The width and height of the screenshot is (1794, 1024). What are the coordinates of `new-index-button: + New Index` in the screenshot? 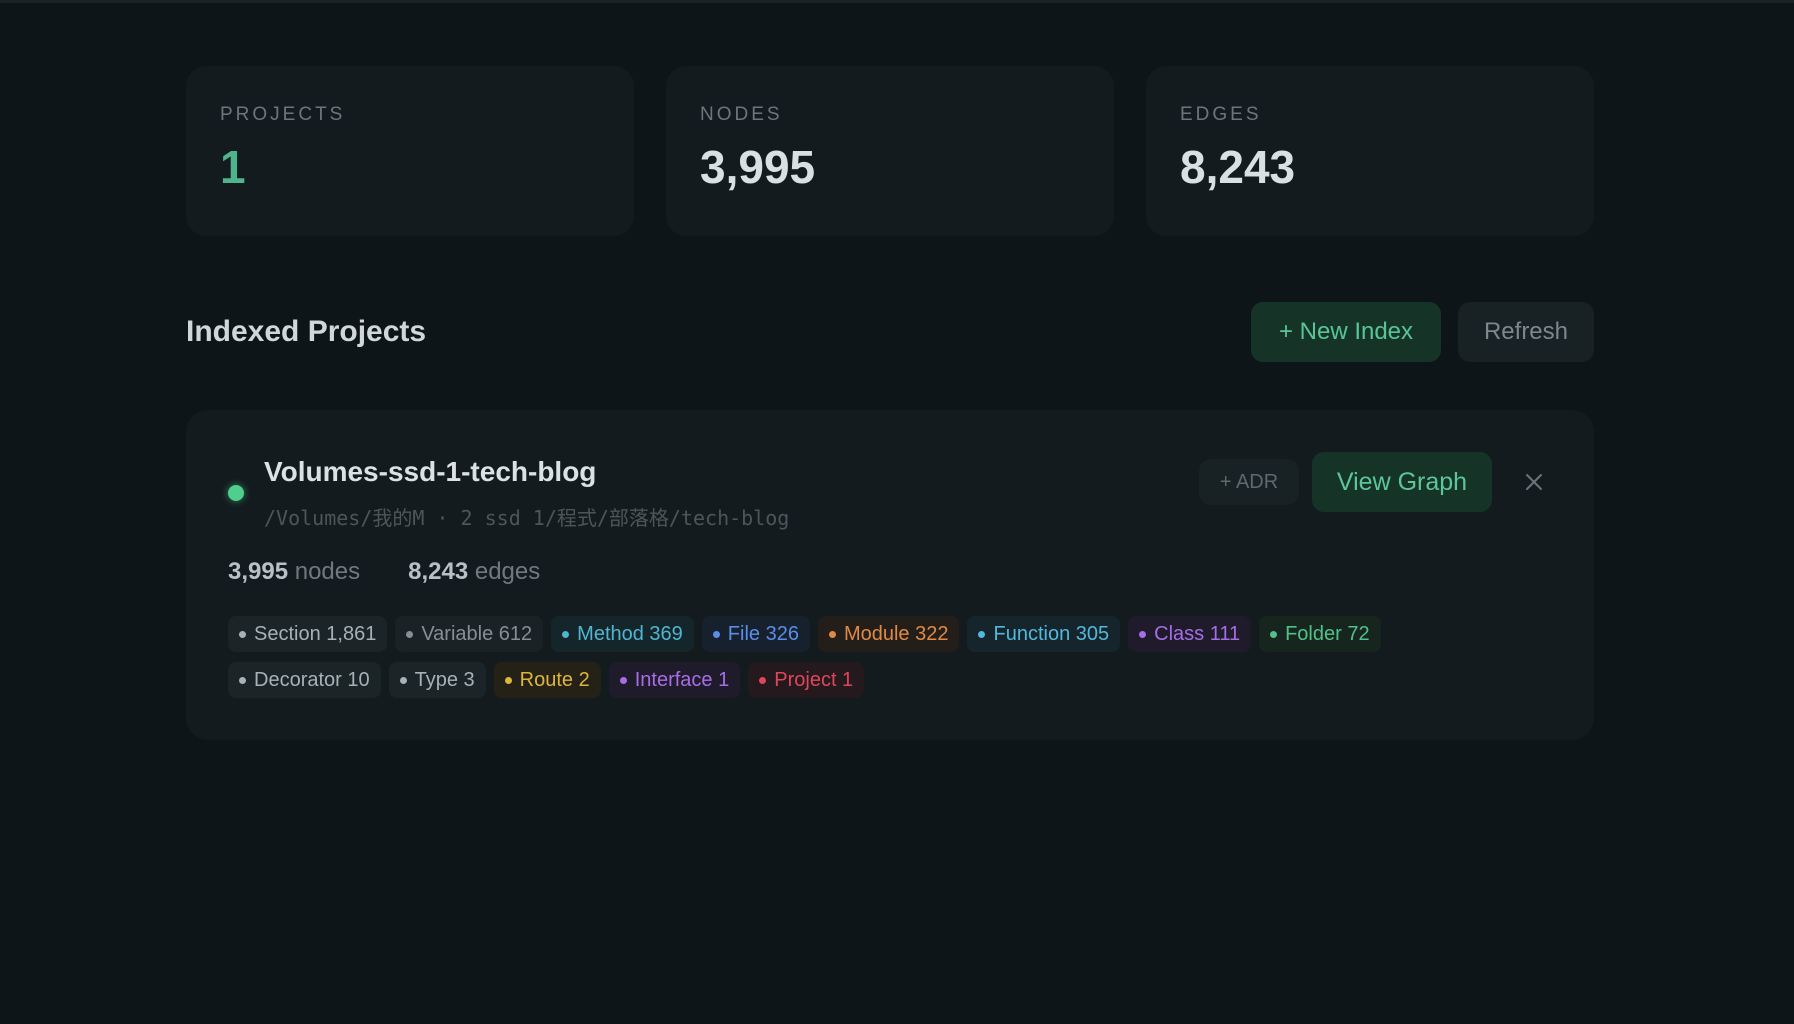 It's located at (1346, 332).